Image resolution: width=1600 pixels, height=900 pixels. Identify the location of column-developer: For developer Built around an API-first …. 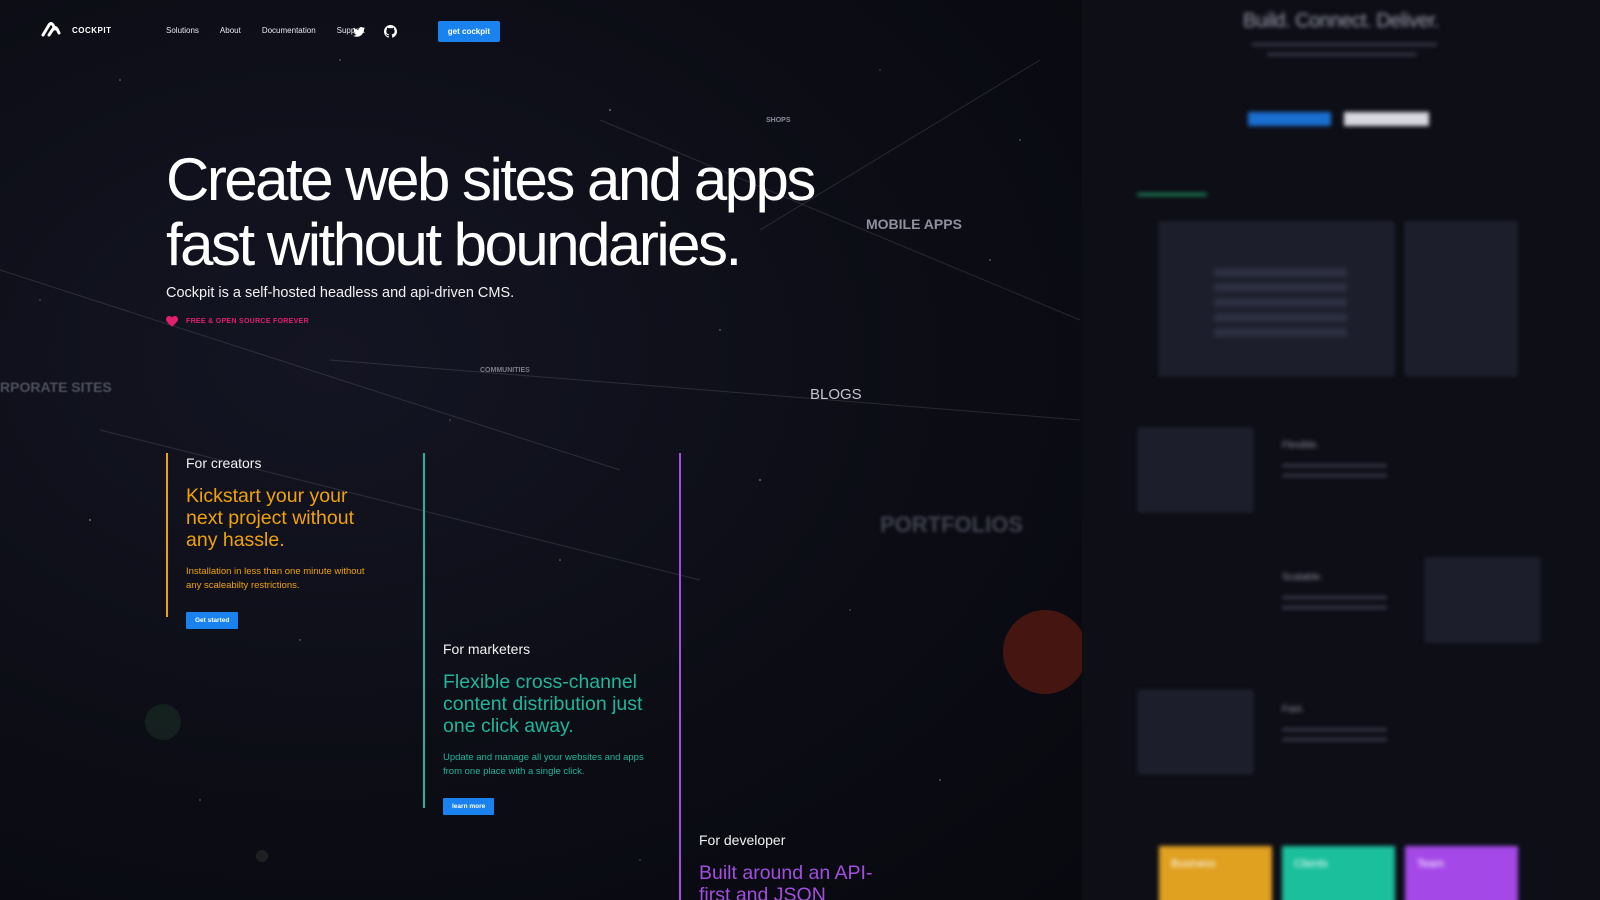
(784, 676).